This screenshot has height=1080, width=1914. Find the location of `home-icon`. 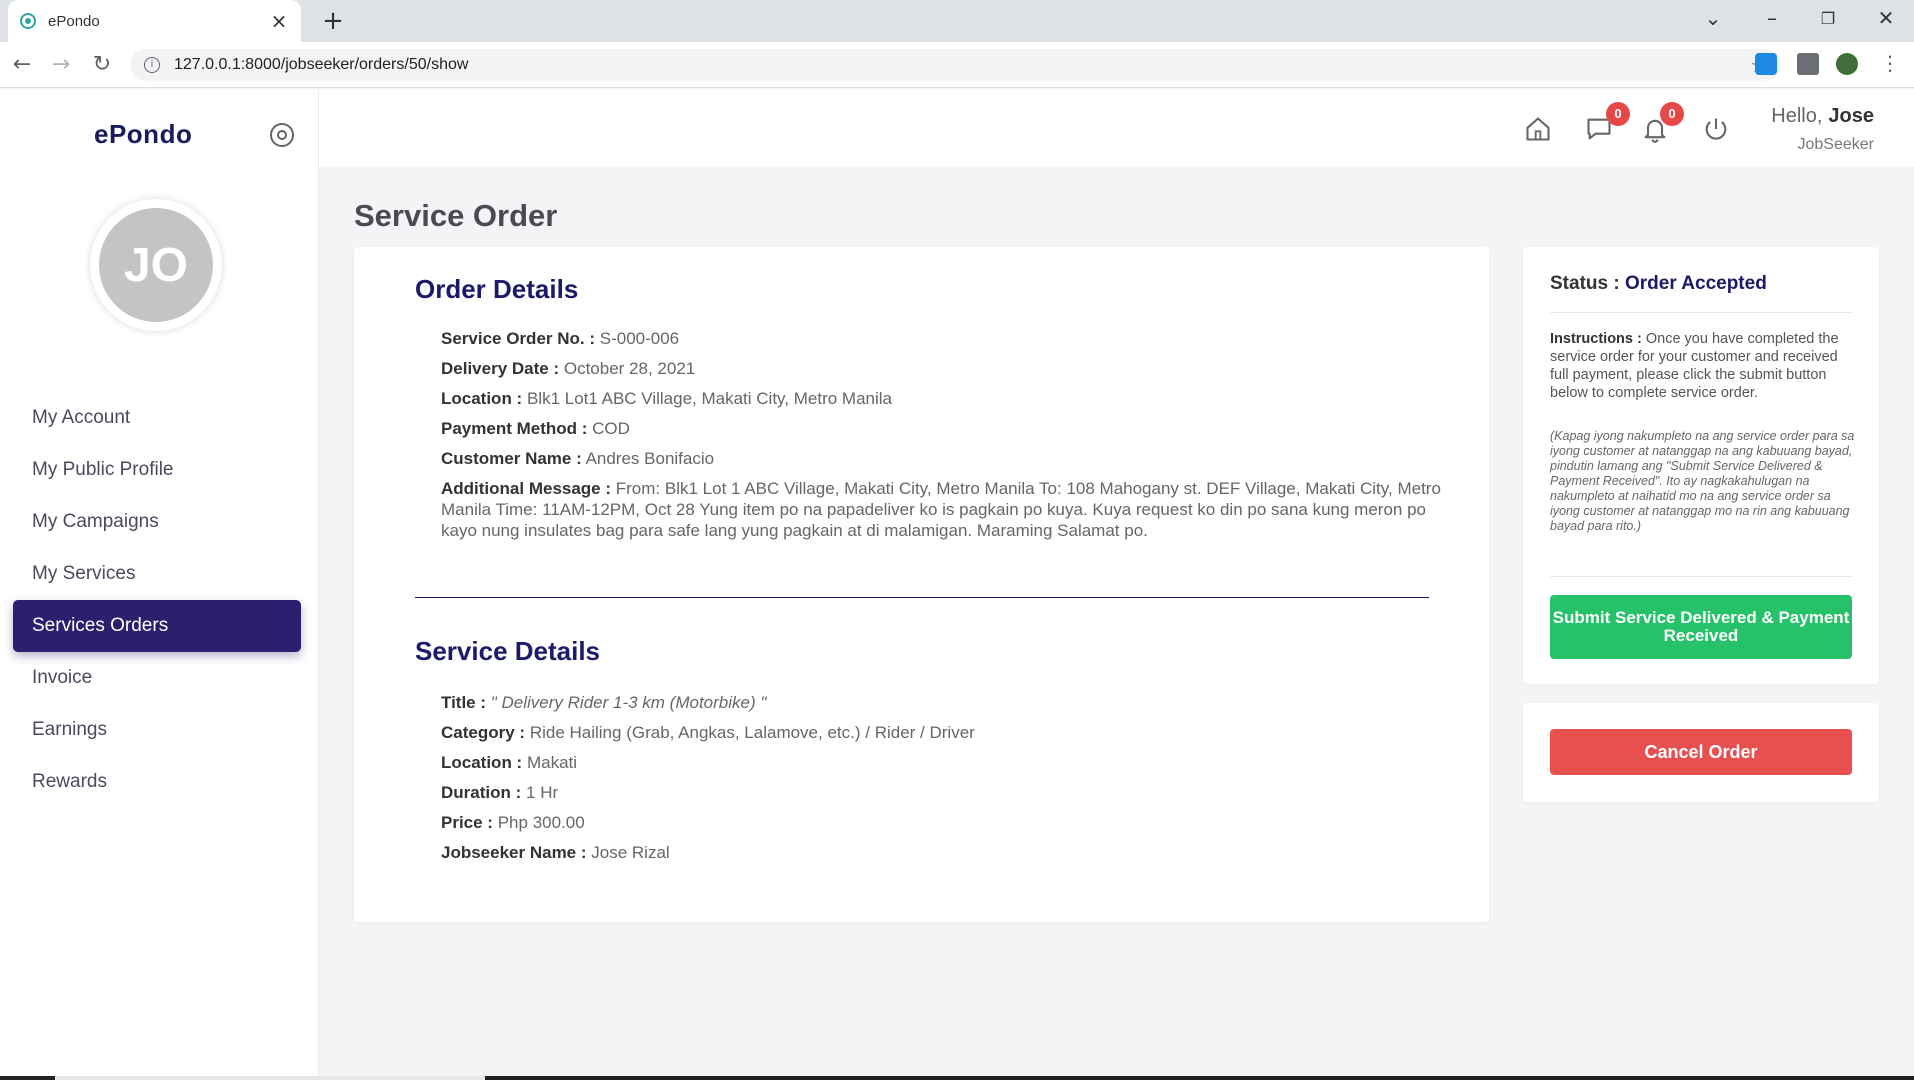

home-icon is located at coordinates (1538, 129).